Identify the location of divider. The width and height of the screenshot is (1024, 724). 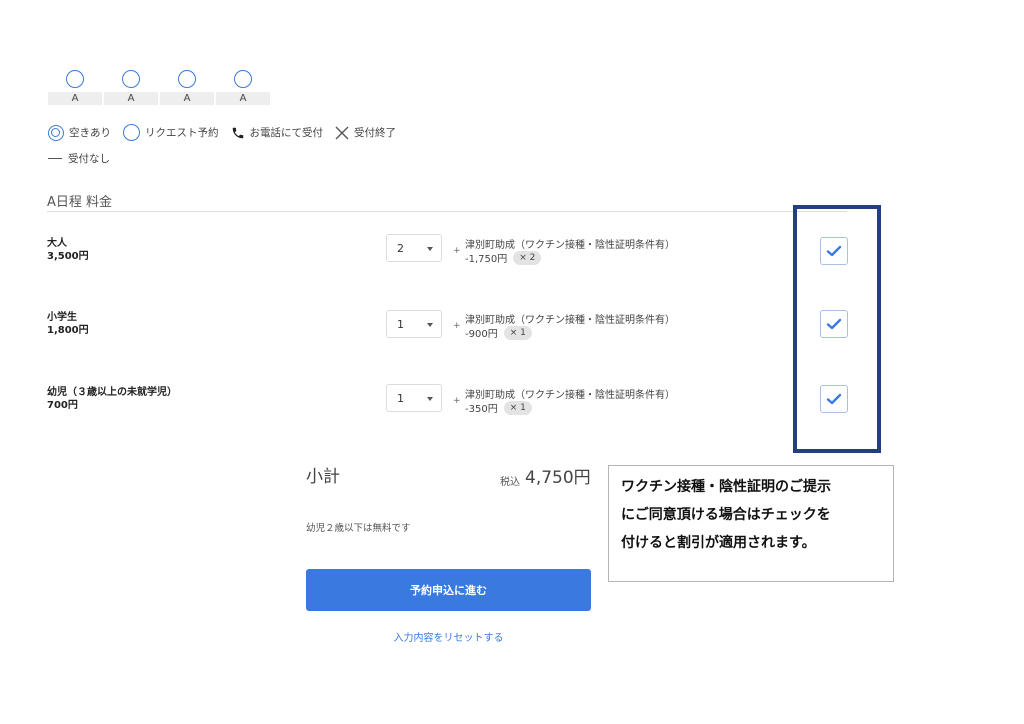
(447, 211).